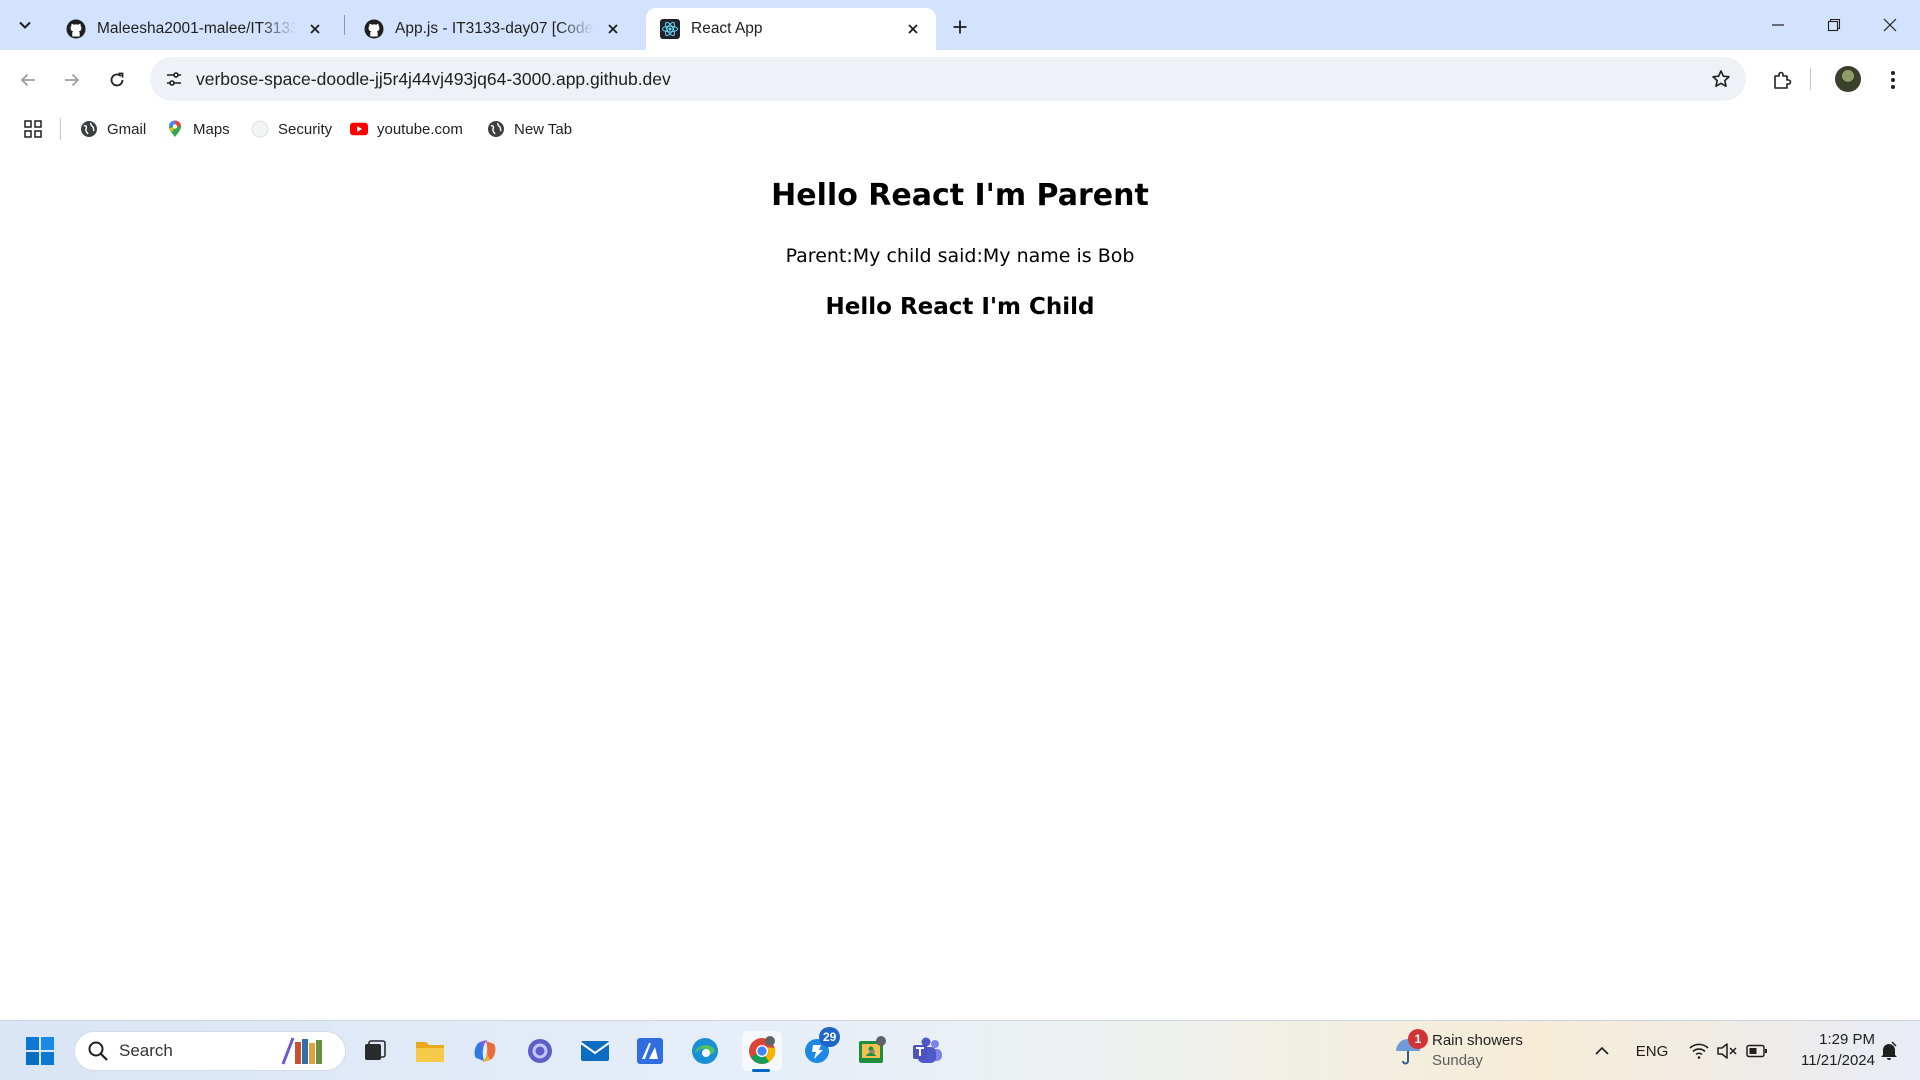  I want to click on forward-button, so click(72, 80).